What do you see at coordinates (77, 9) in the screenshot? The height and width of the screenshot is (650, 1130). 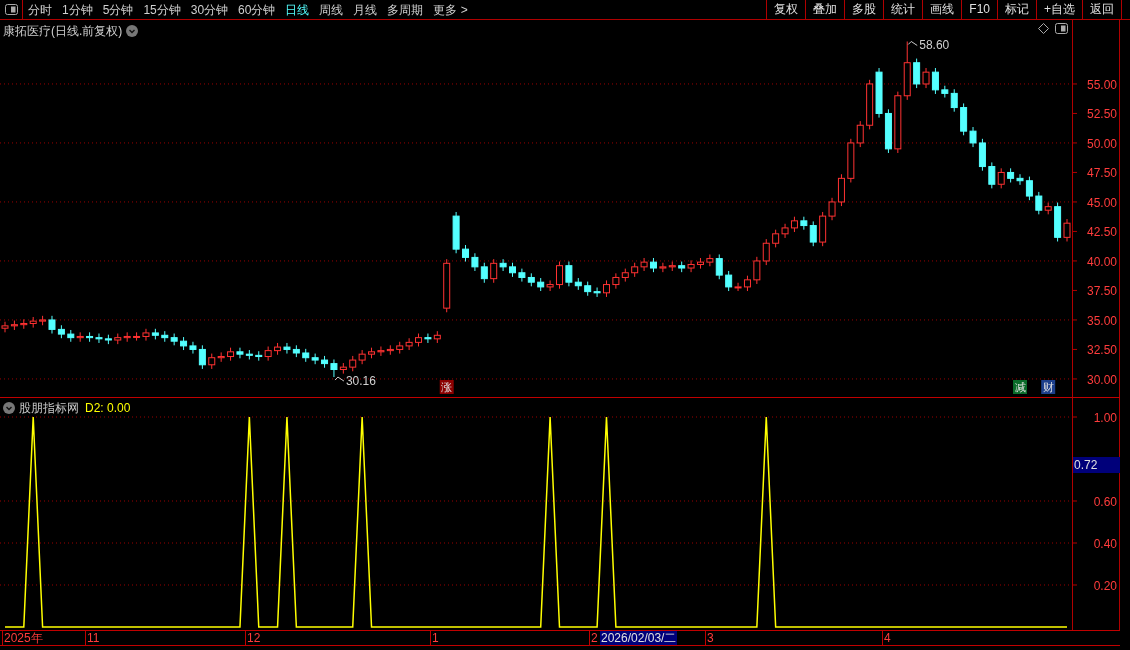 I see `period-tab: 1分钟` at bounding box center [77, 9].